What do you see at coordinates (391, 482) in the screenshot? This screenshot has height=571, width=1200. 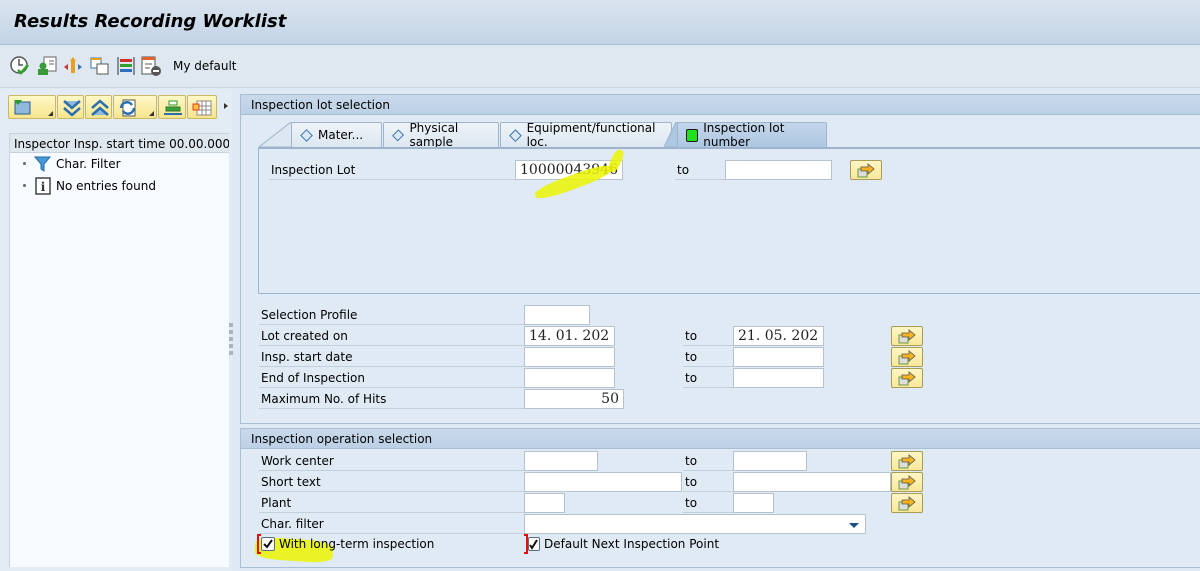 I see `short-text-label: Short text` at bounding box center [391, 482].